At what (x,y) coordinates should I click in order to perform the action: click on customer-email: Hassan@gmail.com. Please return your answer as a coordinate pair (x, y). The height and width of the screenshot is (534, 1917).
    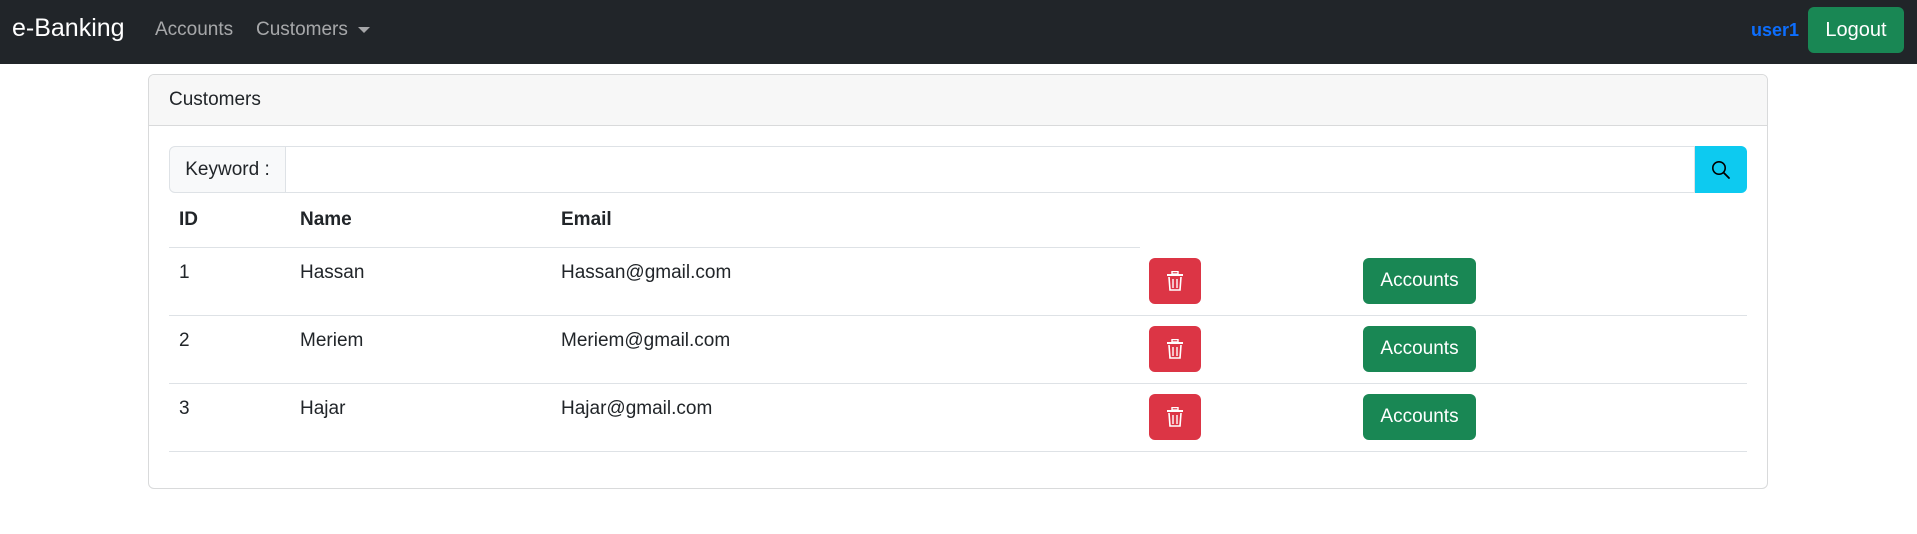
    Looking at the image, I should click on (646, 272).